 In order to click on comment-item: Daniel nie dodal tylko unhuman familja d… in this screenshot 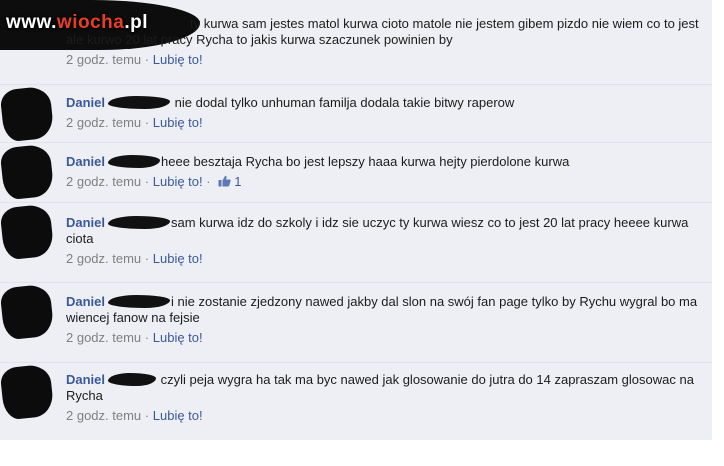, I will do `click(356, 113)`.